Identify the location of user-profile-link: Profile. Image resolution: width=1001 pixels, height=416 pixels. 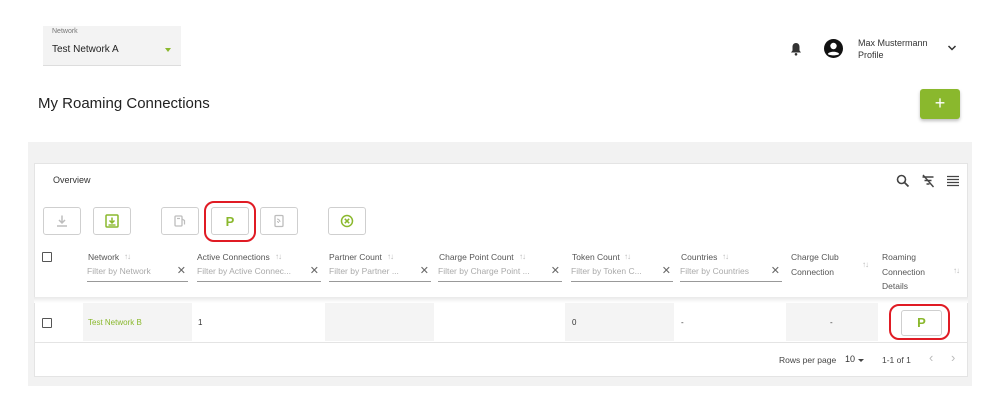
(871, 55).